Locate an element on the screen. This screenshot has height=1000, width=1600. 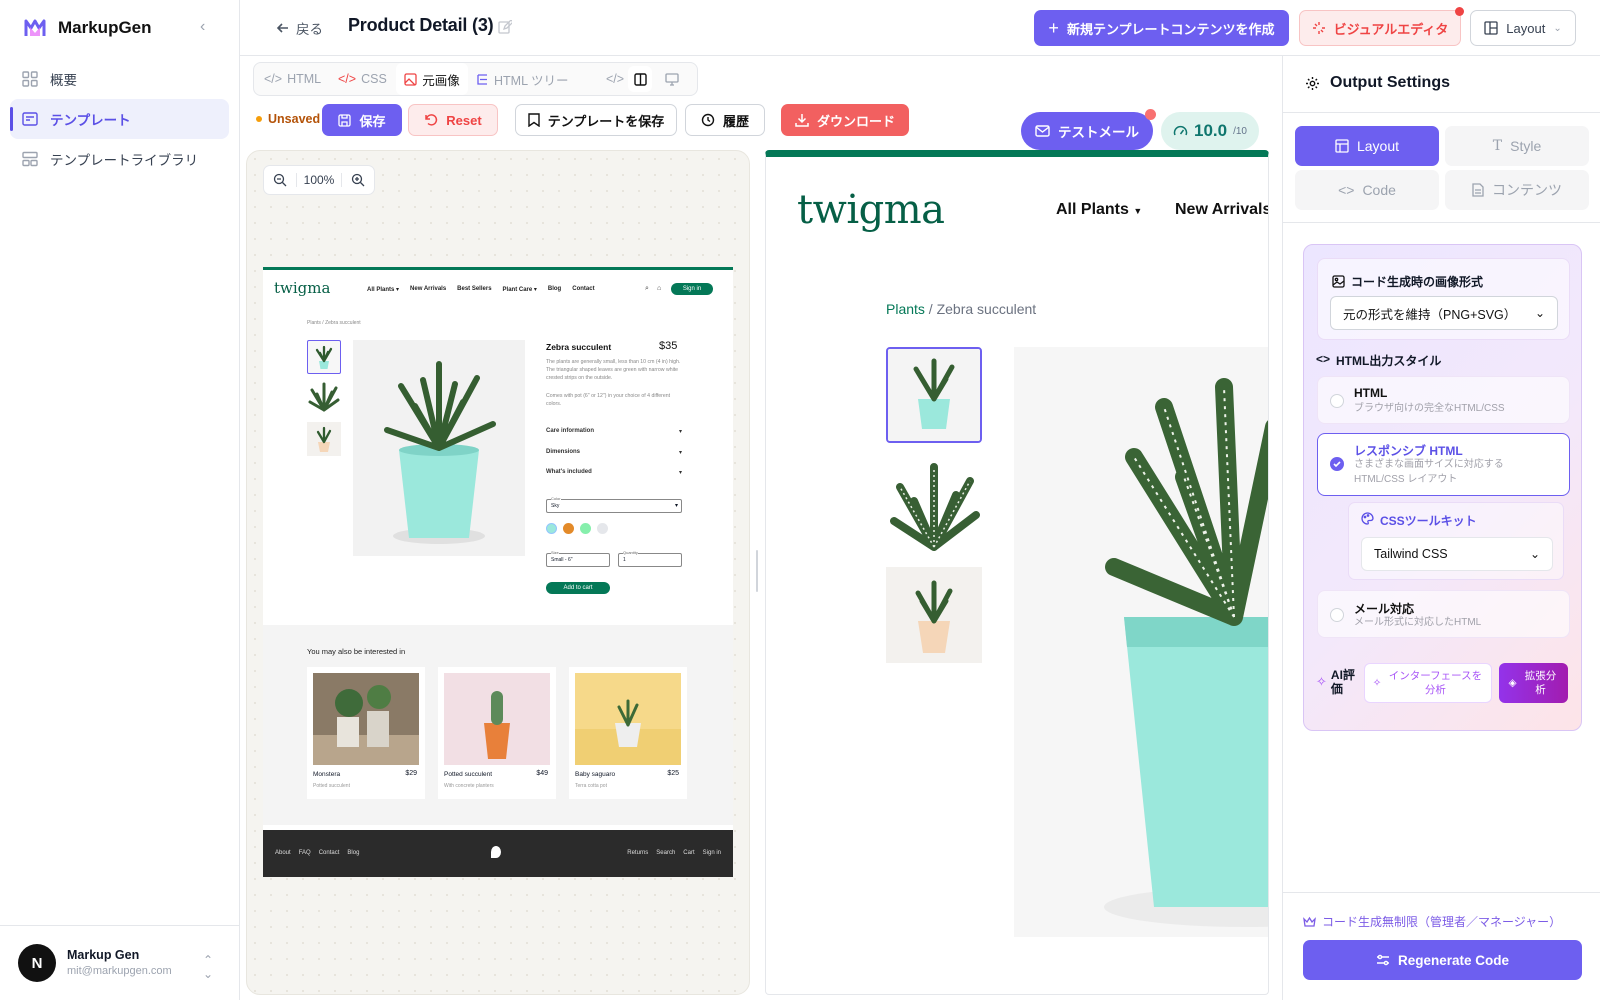
preview-logo: twigma is located at coordinates (871, 210).